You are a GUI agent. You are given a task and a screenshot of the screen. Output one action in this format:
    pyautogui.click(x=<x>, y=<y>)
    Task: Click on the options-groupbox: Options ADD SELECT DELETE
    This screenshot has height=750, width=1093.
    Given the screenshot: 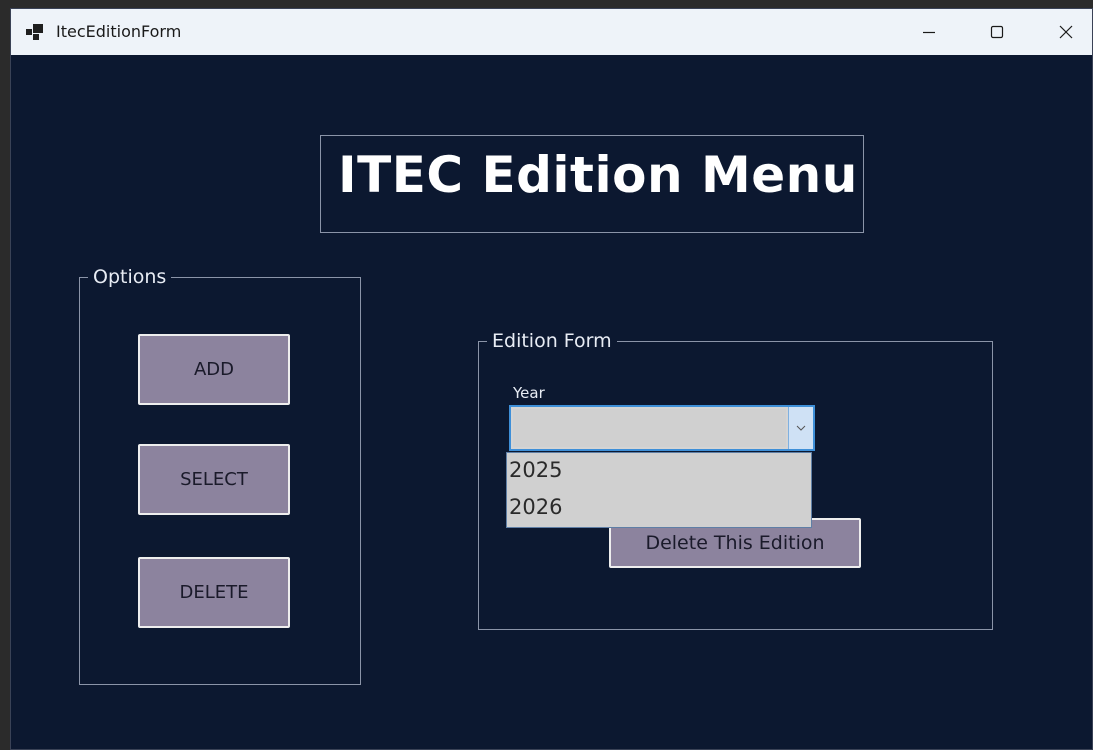 What is the action you would take?
    pyautogui.click(x=220, y=475)
    